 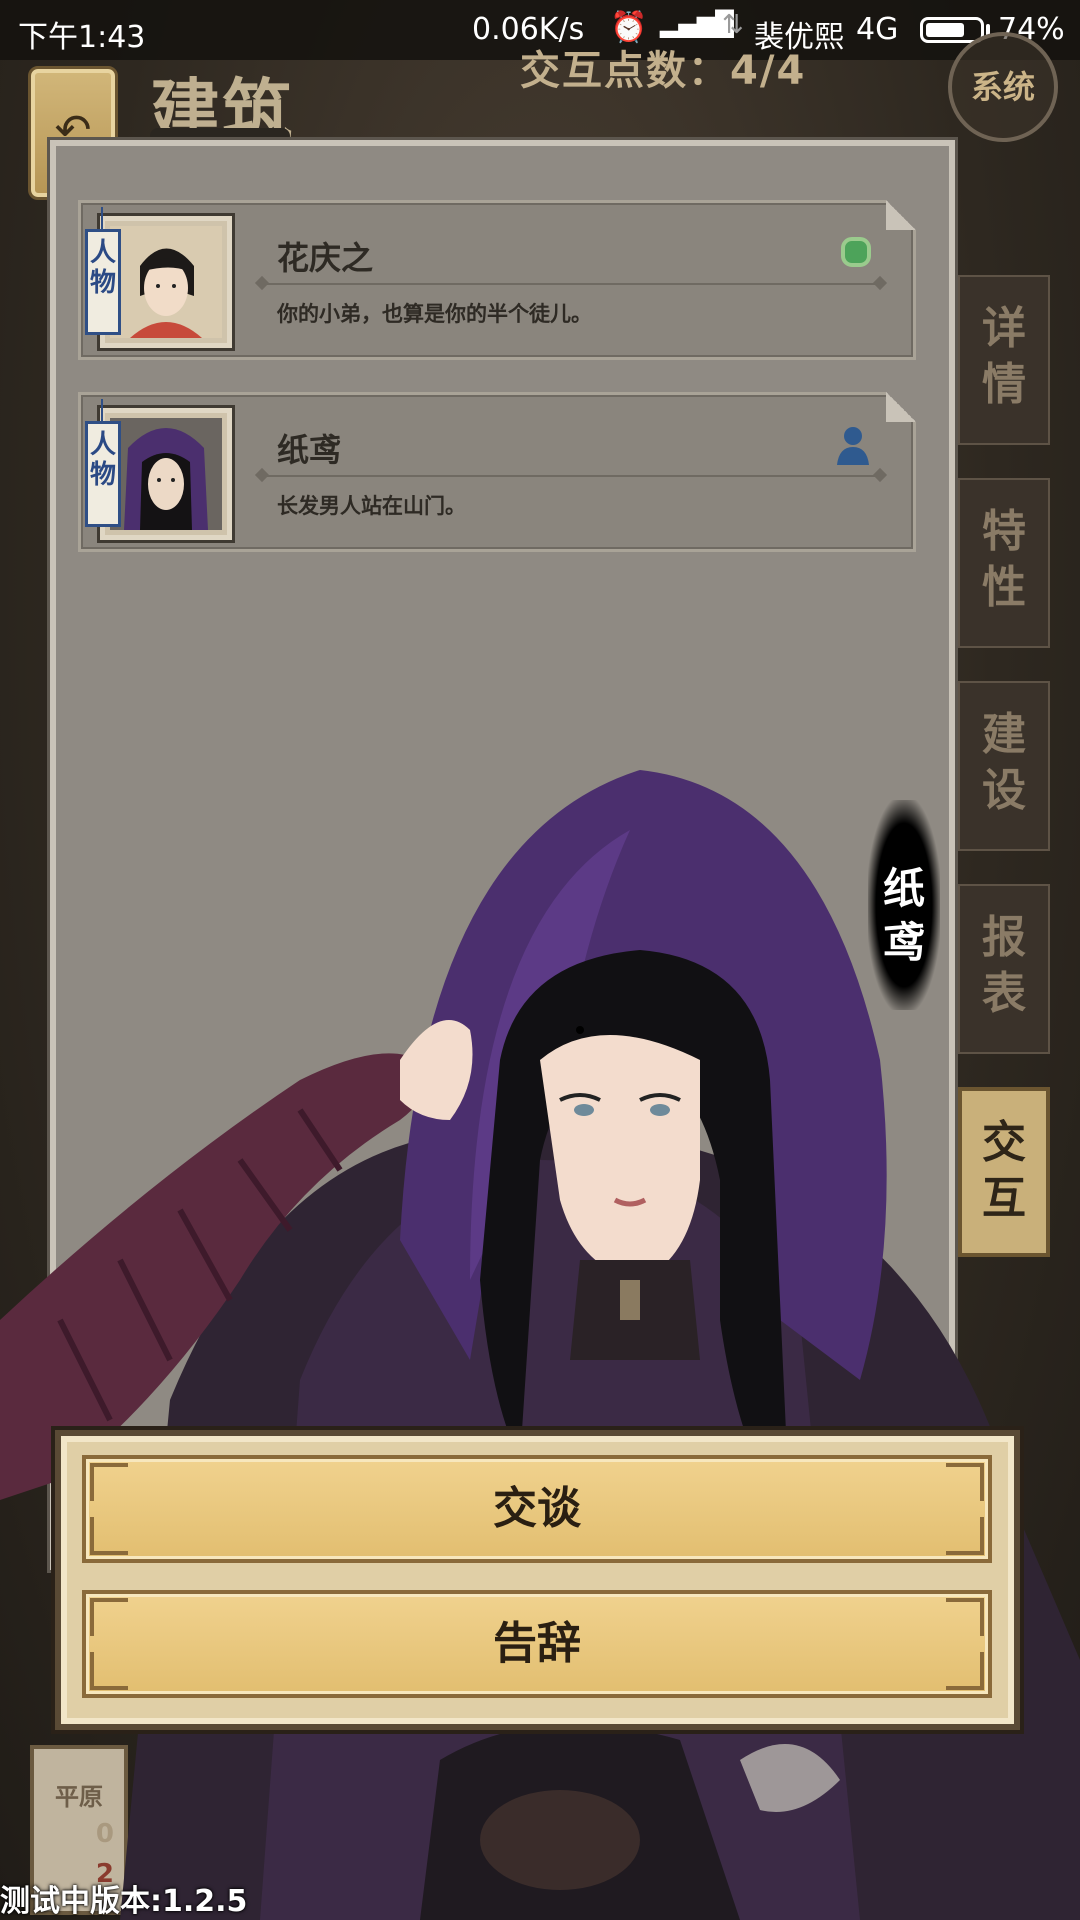 I want to click on tab-label: 特 性, so click(x=1004, y=559).